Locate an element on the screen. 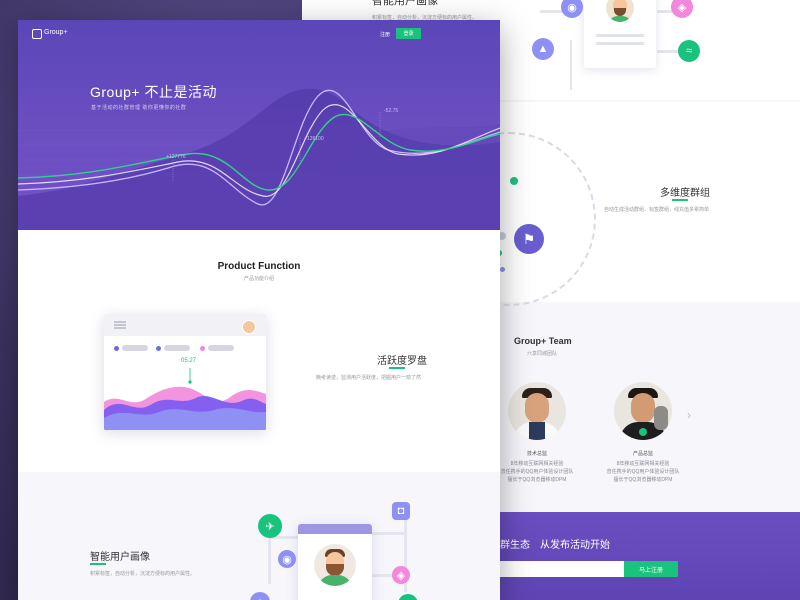 Image resolution: width=800 pixels, height=600 pixels. team-subtitle: 六享同城团队 is located at coordinates (542, 354).